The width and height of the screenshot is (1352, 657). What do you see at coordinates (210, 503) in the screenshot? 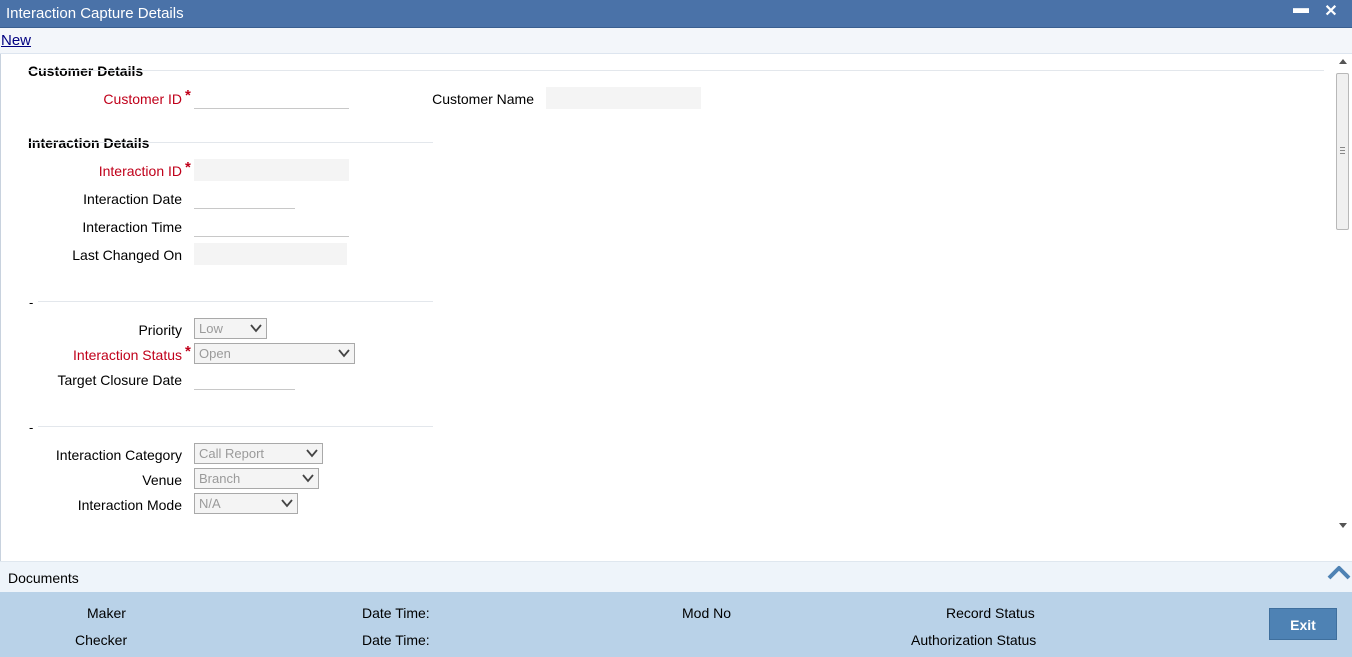
I see `interaction-mode-value: N/A` at bounding box center [210, 503].